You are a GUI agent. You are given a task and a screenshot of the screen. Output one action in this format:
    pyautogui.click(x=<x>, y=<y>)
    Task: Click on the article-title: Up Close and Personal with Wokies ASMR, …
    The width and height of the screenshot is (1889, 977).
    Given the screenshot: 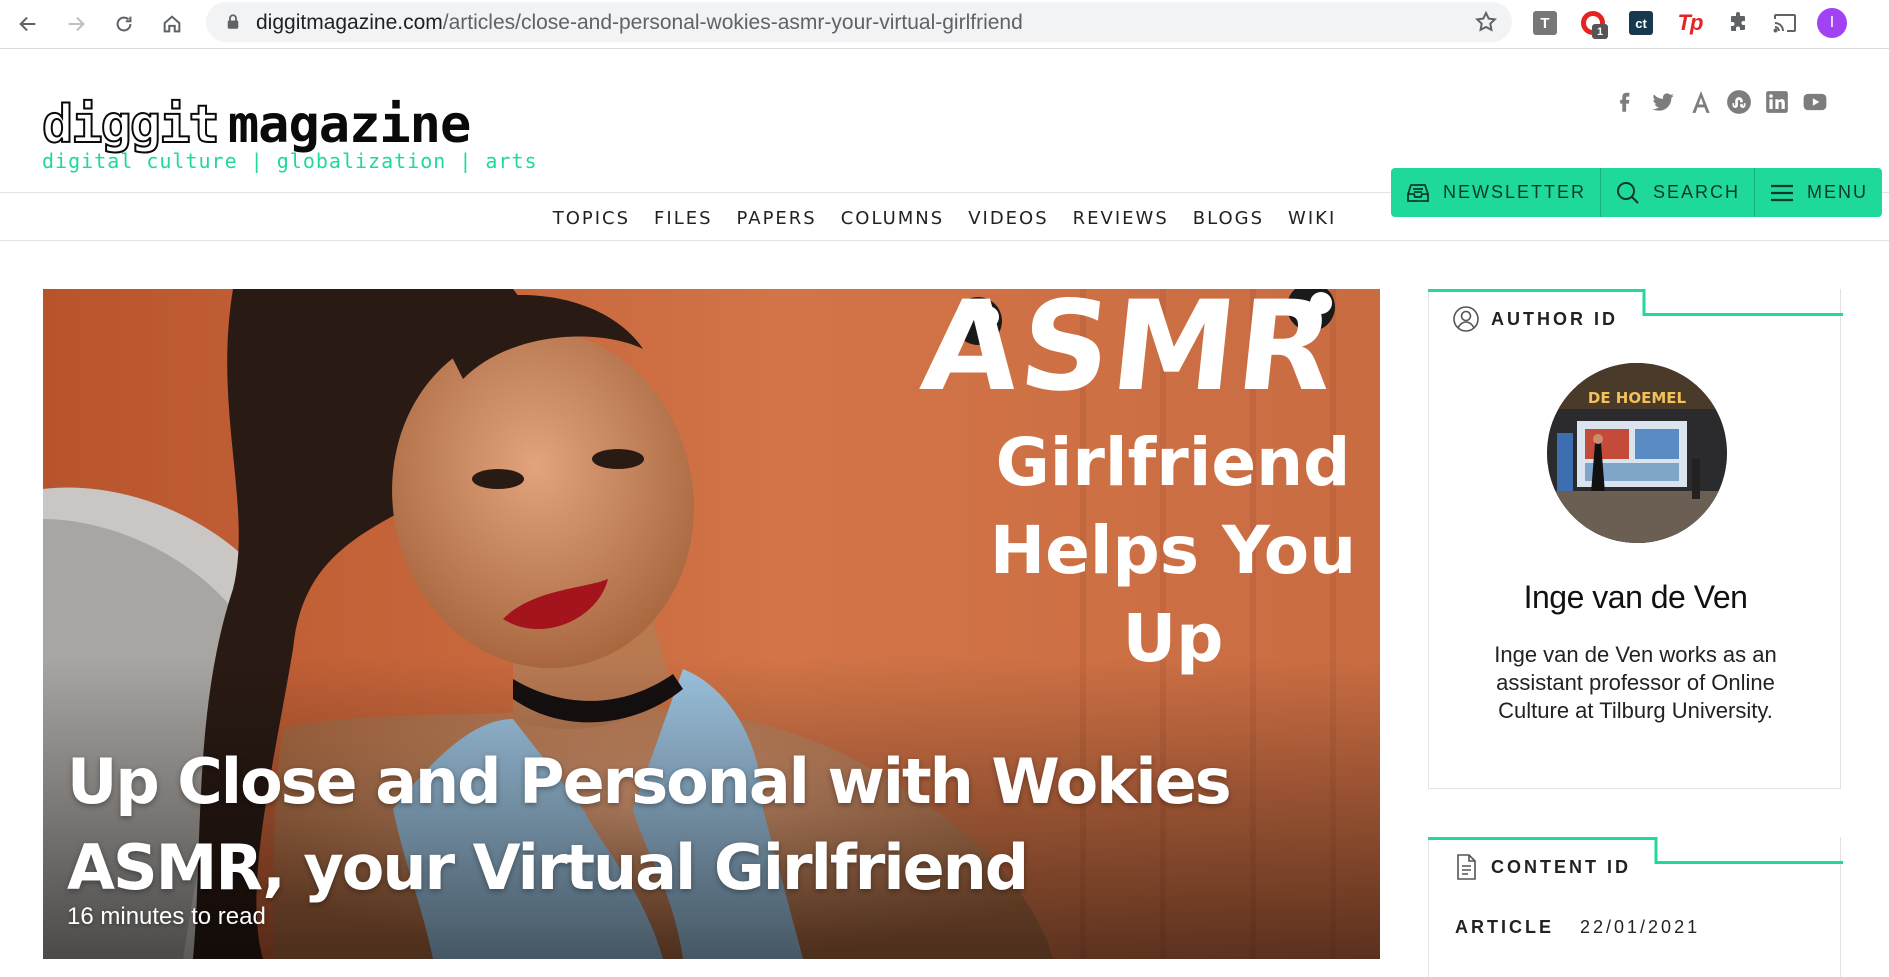 What is the action you would take?
    pyautogui.click(x=649, y=824)
    